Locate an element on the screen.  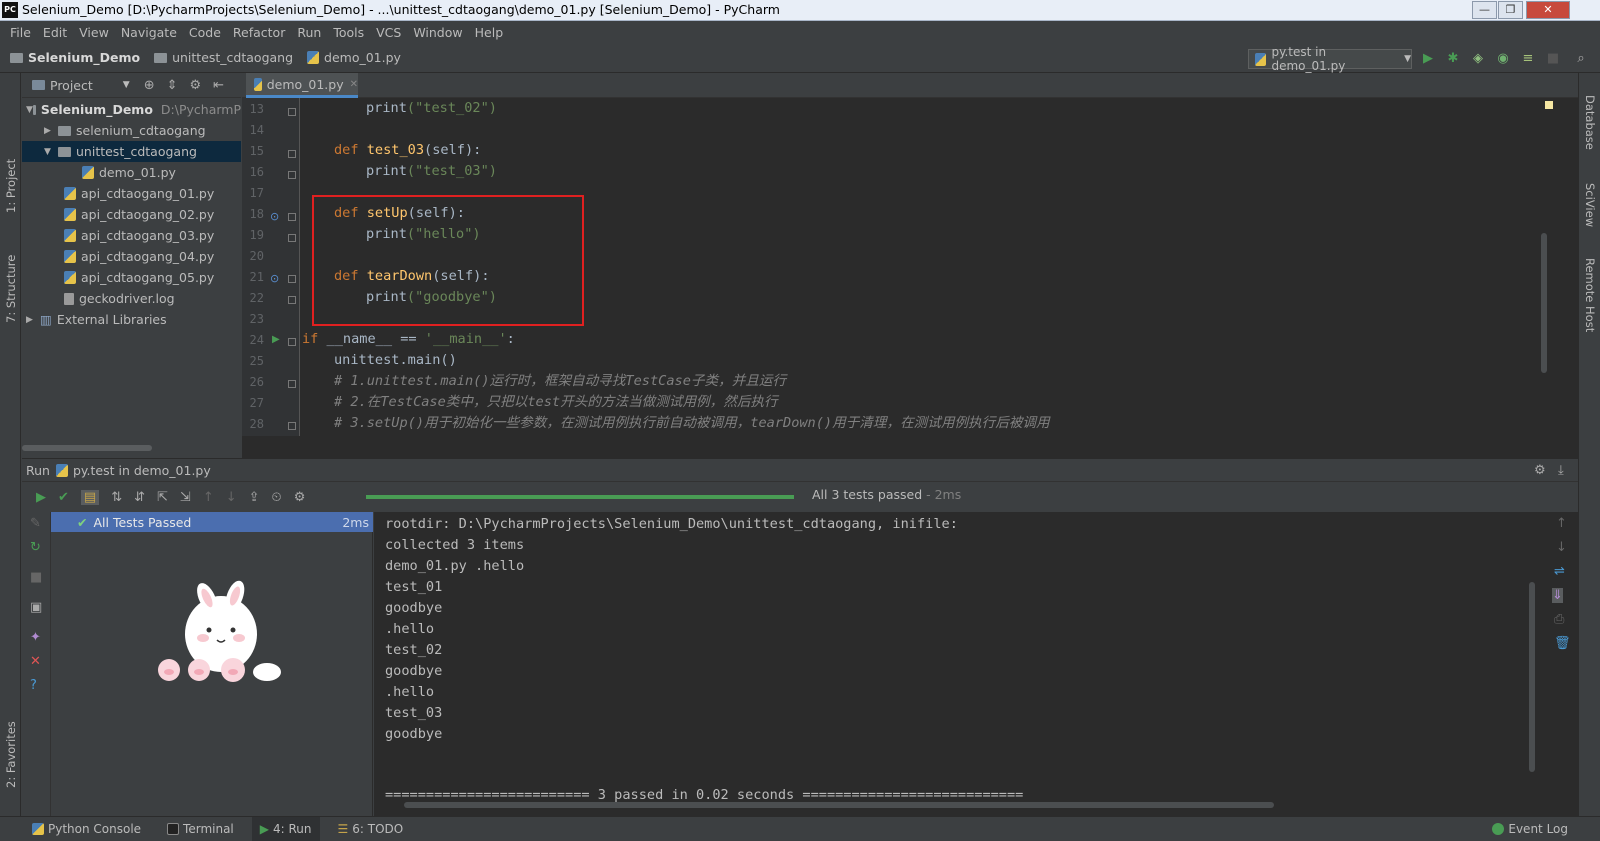
tree-item-geckodriver-log: geckodriver.log is located at coordinates (131, 298).